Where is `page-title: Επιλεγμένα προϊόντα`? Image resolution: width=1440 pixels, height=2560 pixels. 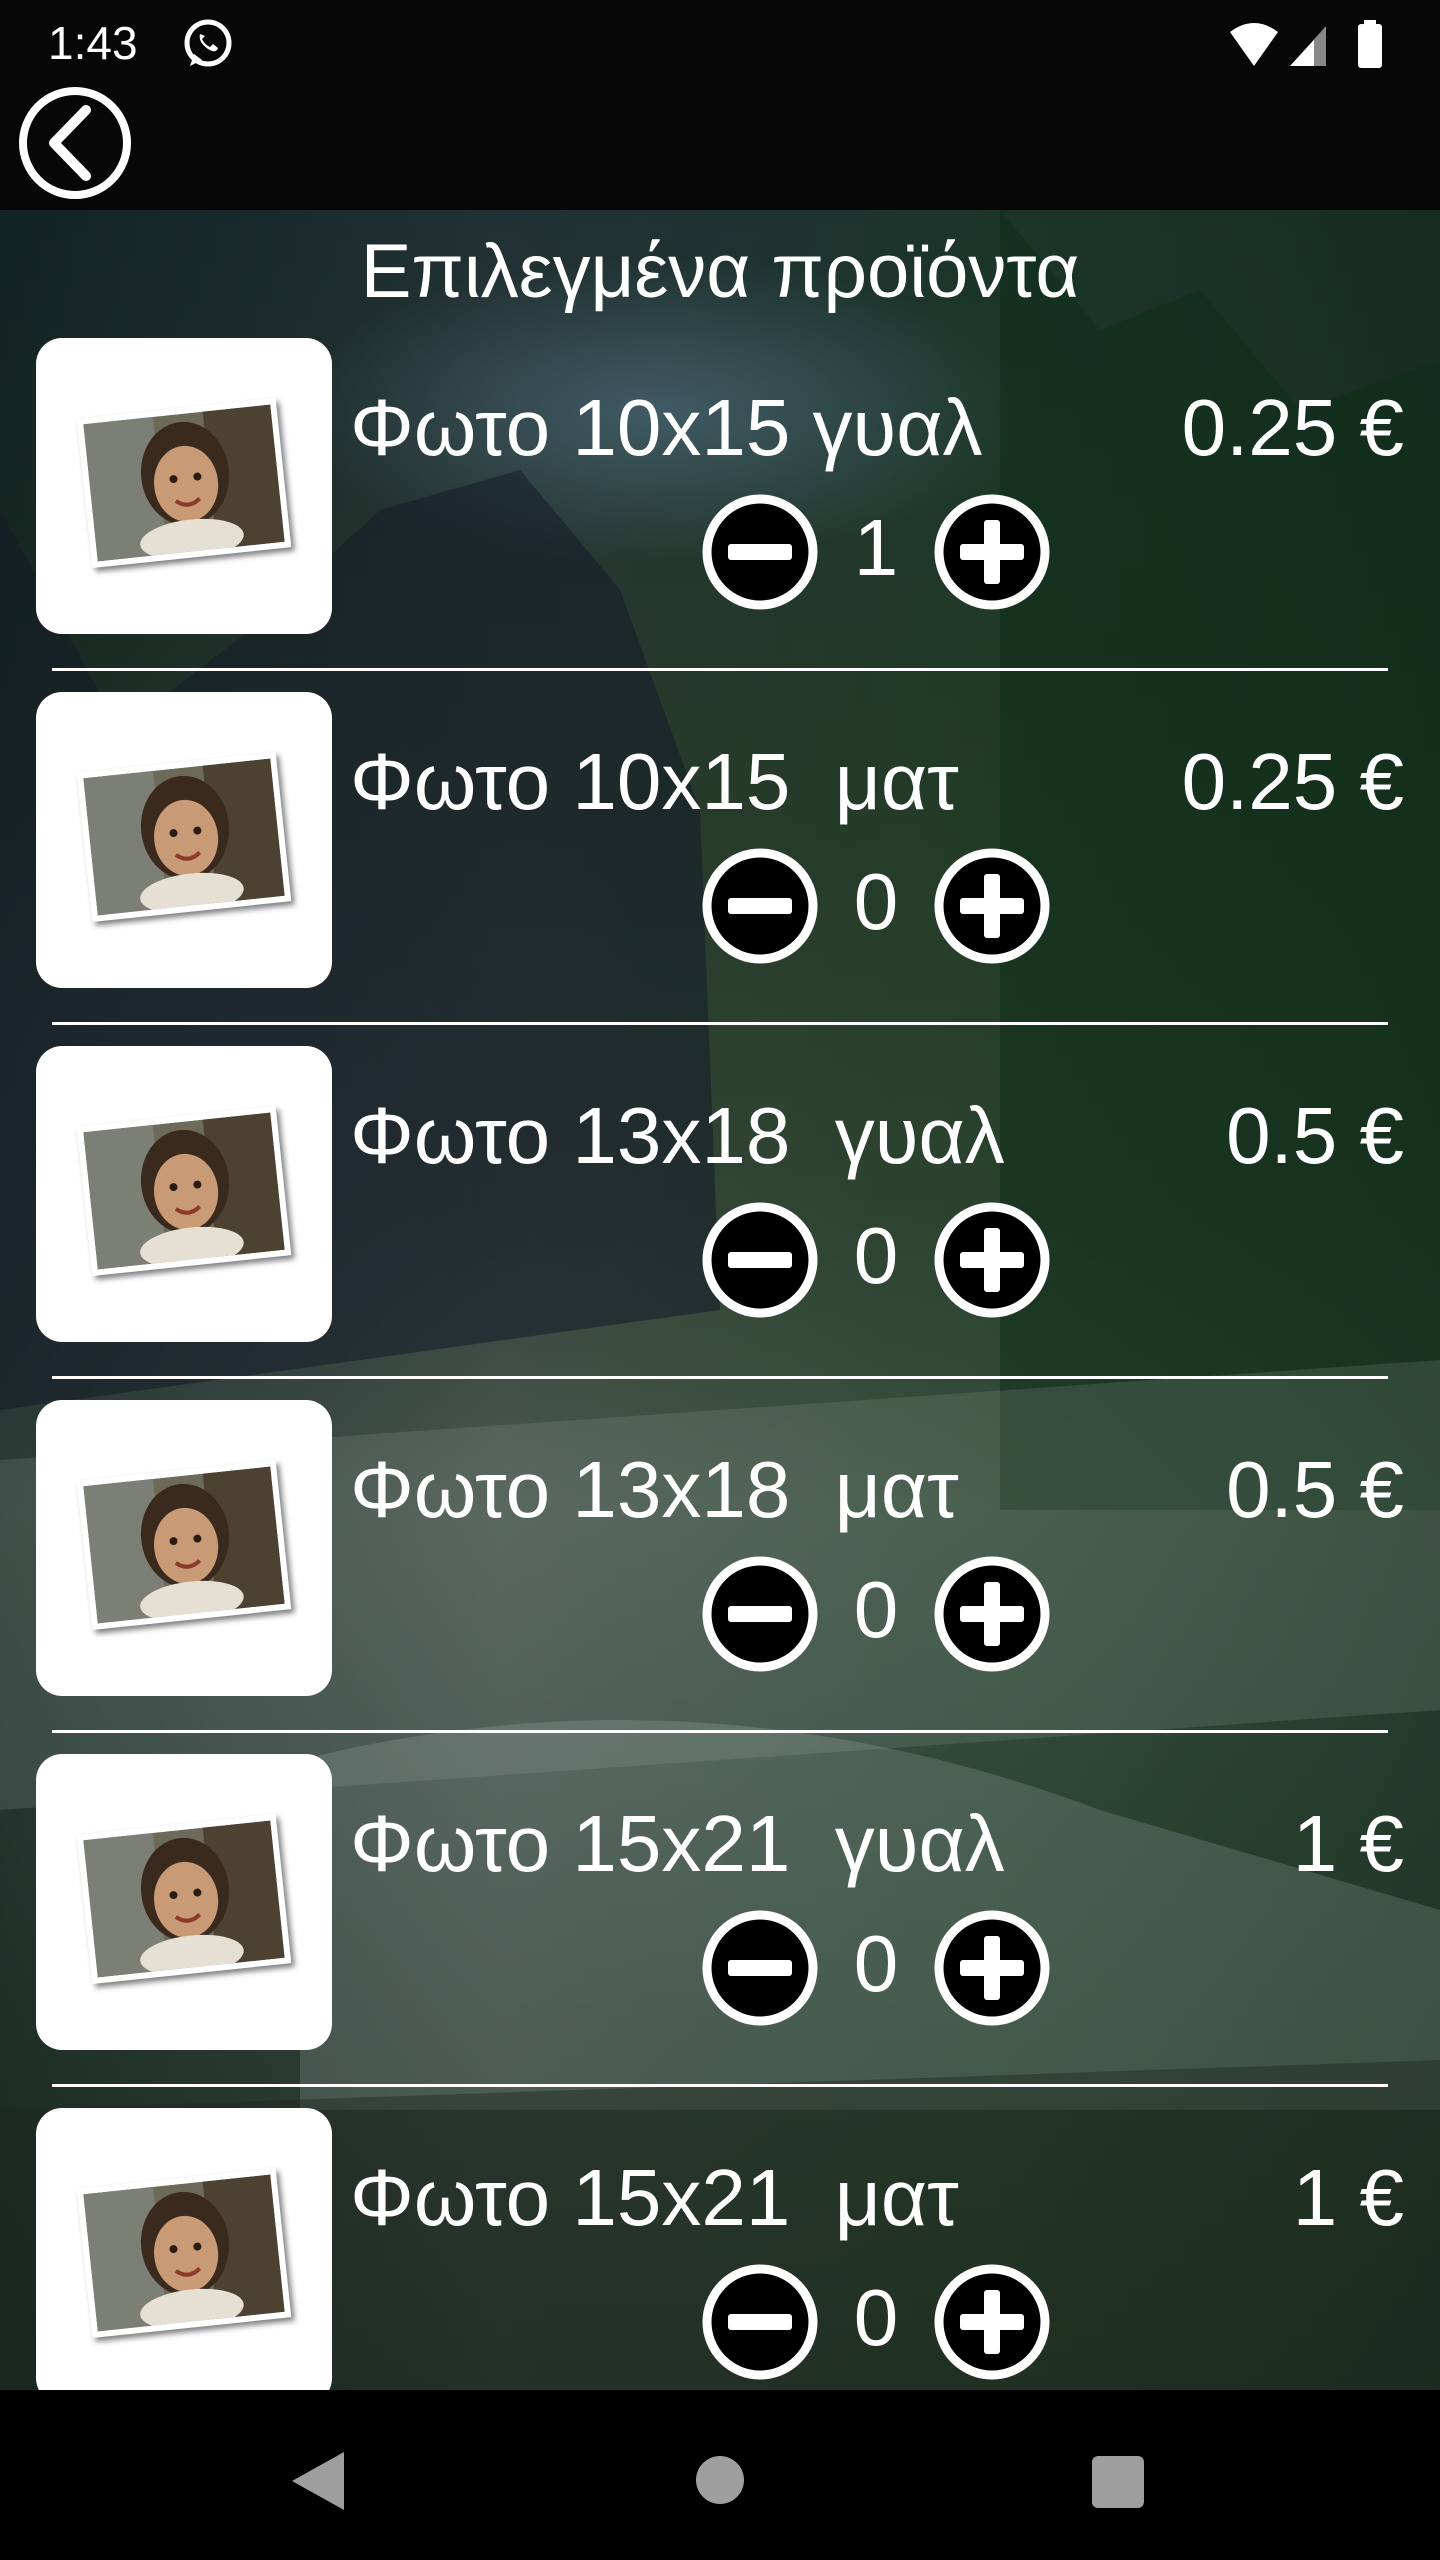
page-title: Επιλεγμένα προϊόντα is located at coordinates (720, 271).